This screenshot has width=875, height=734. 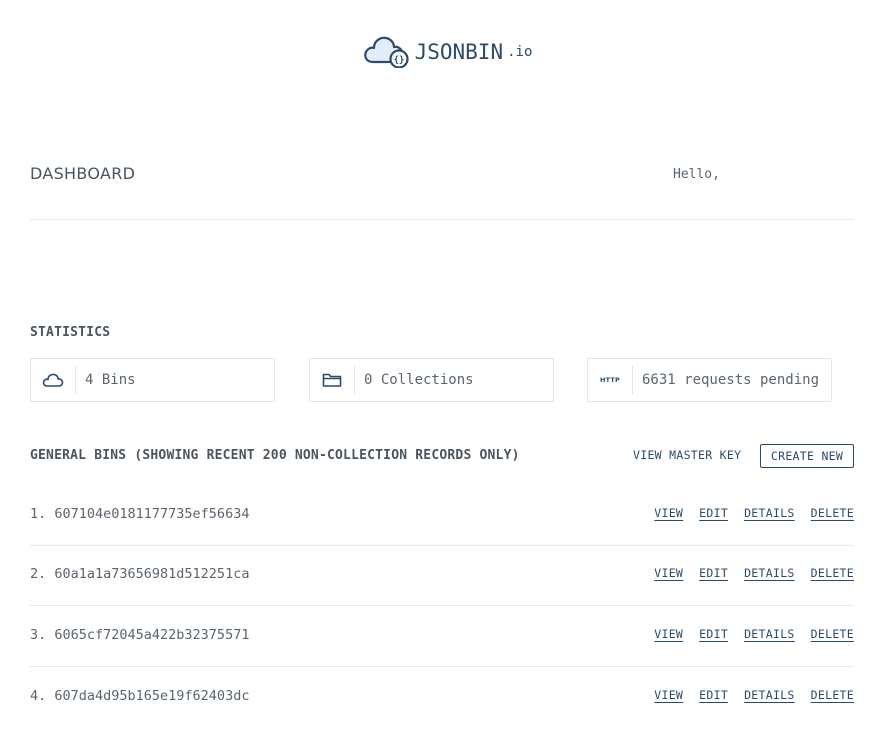 I want to click on stat-card-bins: 4 Bins, so click(x=152, y=380).